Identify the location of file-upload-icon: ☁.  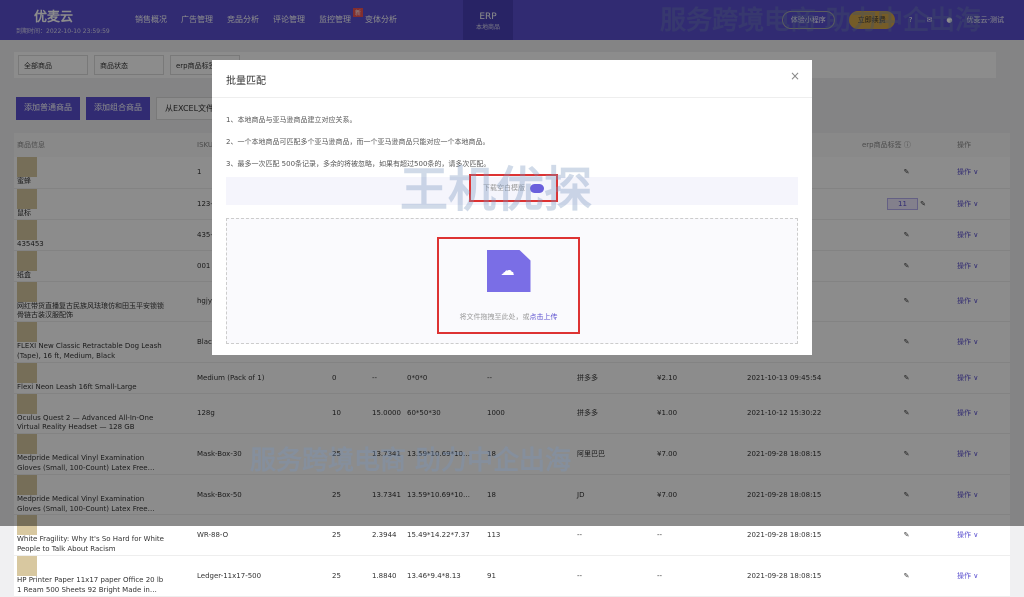
(508, 271).